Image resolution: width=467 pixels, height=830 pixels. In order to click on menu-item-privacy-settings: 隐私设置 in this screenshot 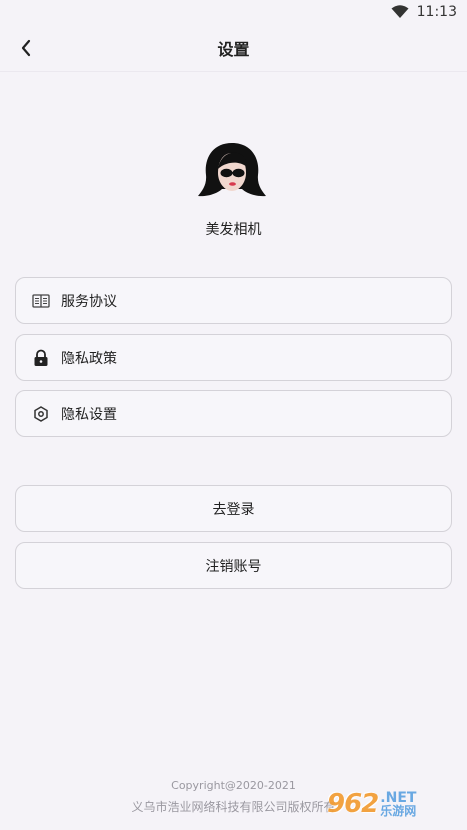, I will do `click(233, 413)`.